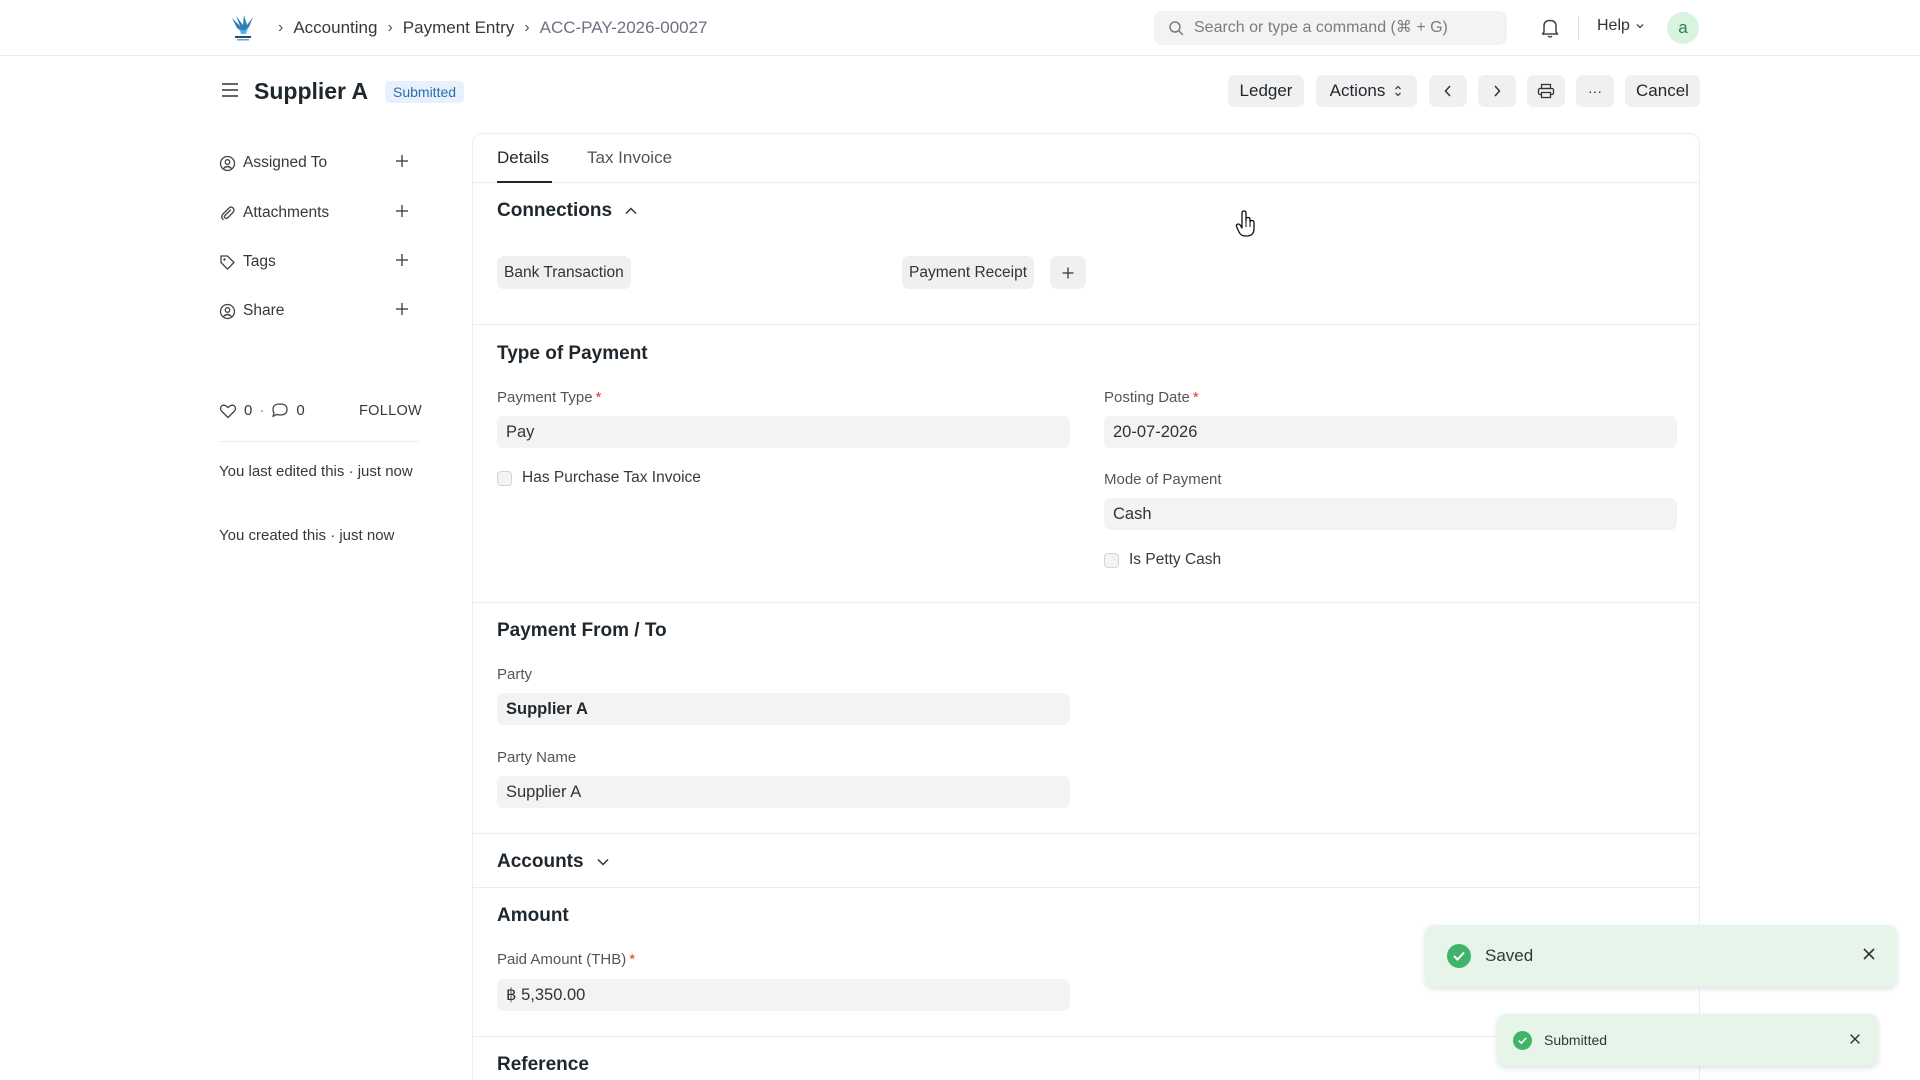 The width and height of the screenshot is (1920, 1080). Describe the element at coordinates (1576, 1040) in the screenshot. I see `toast-message: Submitted` at that location.